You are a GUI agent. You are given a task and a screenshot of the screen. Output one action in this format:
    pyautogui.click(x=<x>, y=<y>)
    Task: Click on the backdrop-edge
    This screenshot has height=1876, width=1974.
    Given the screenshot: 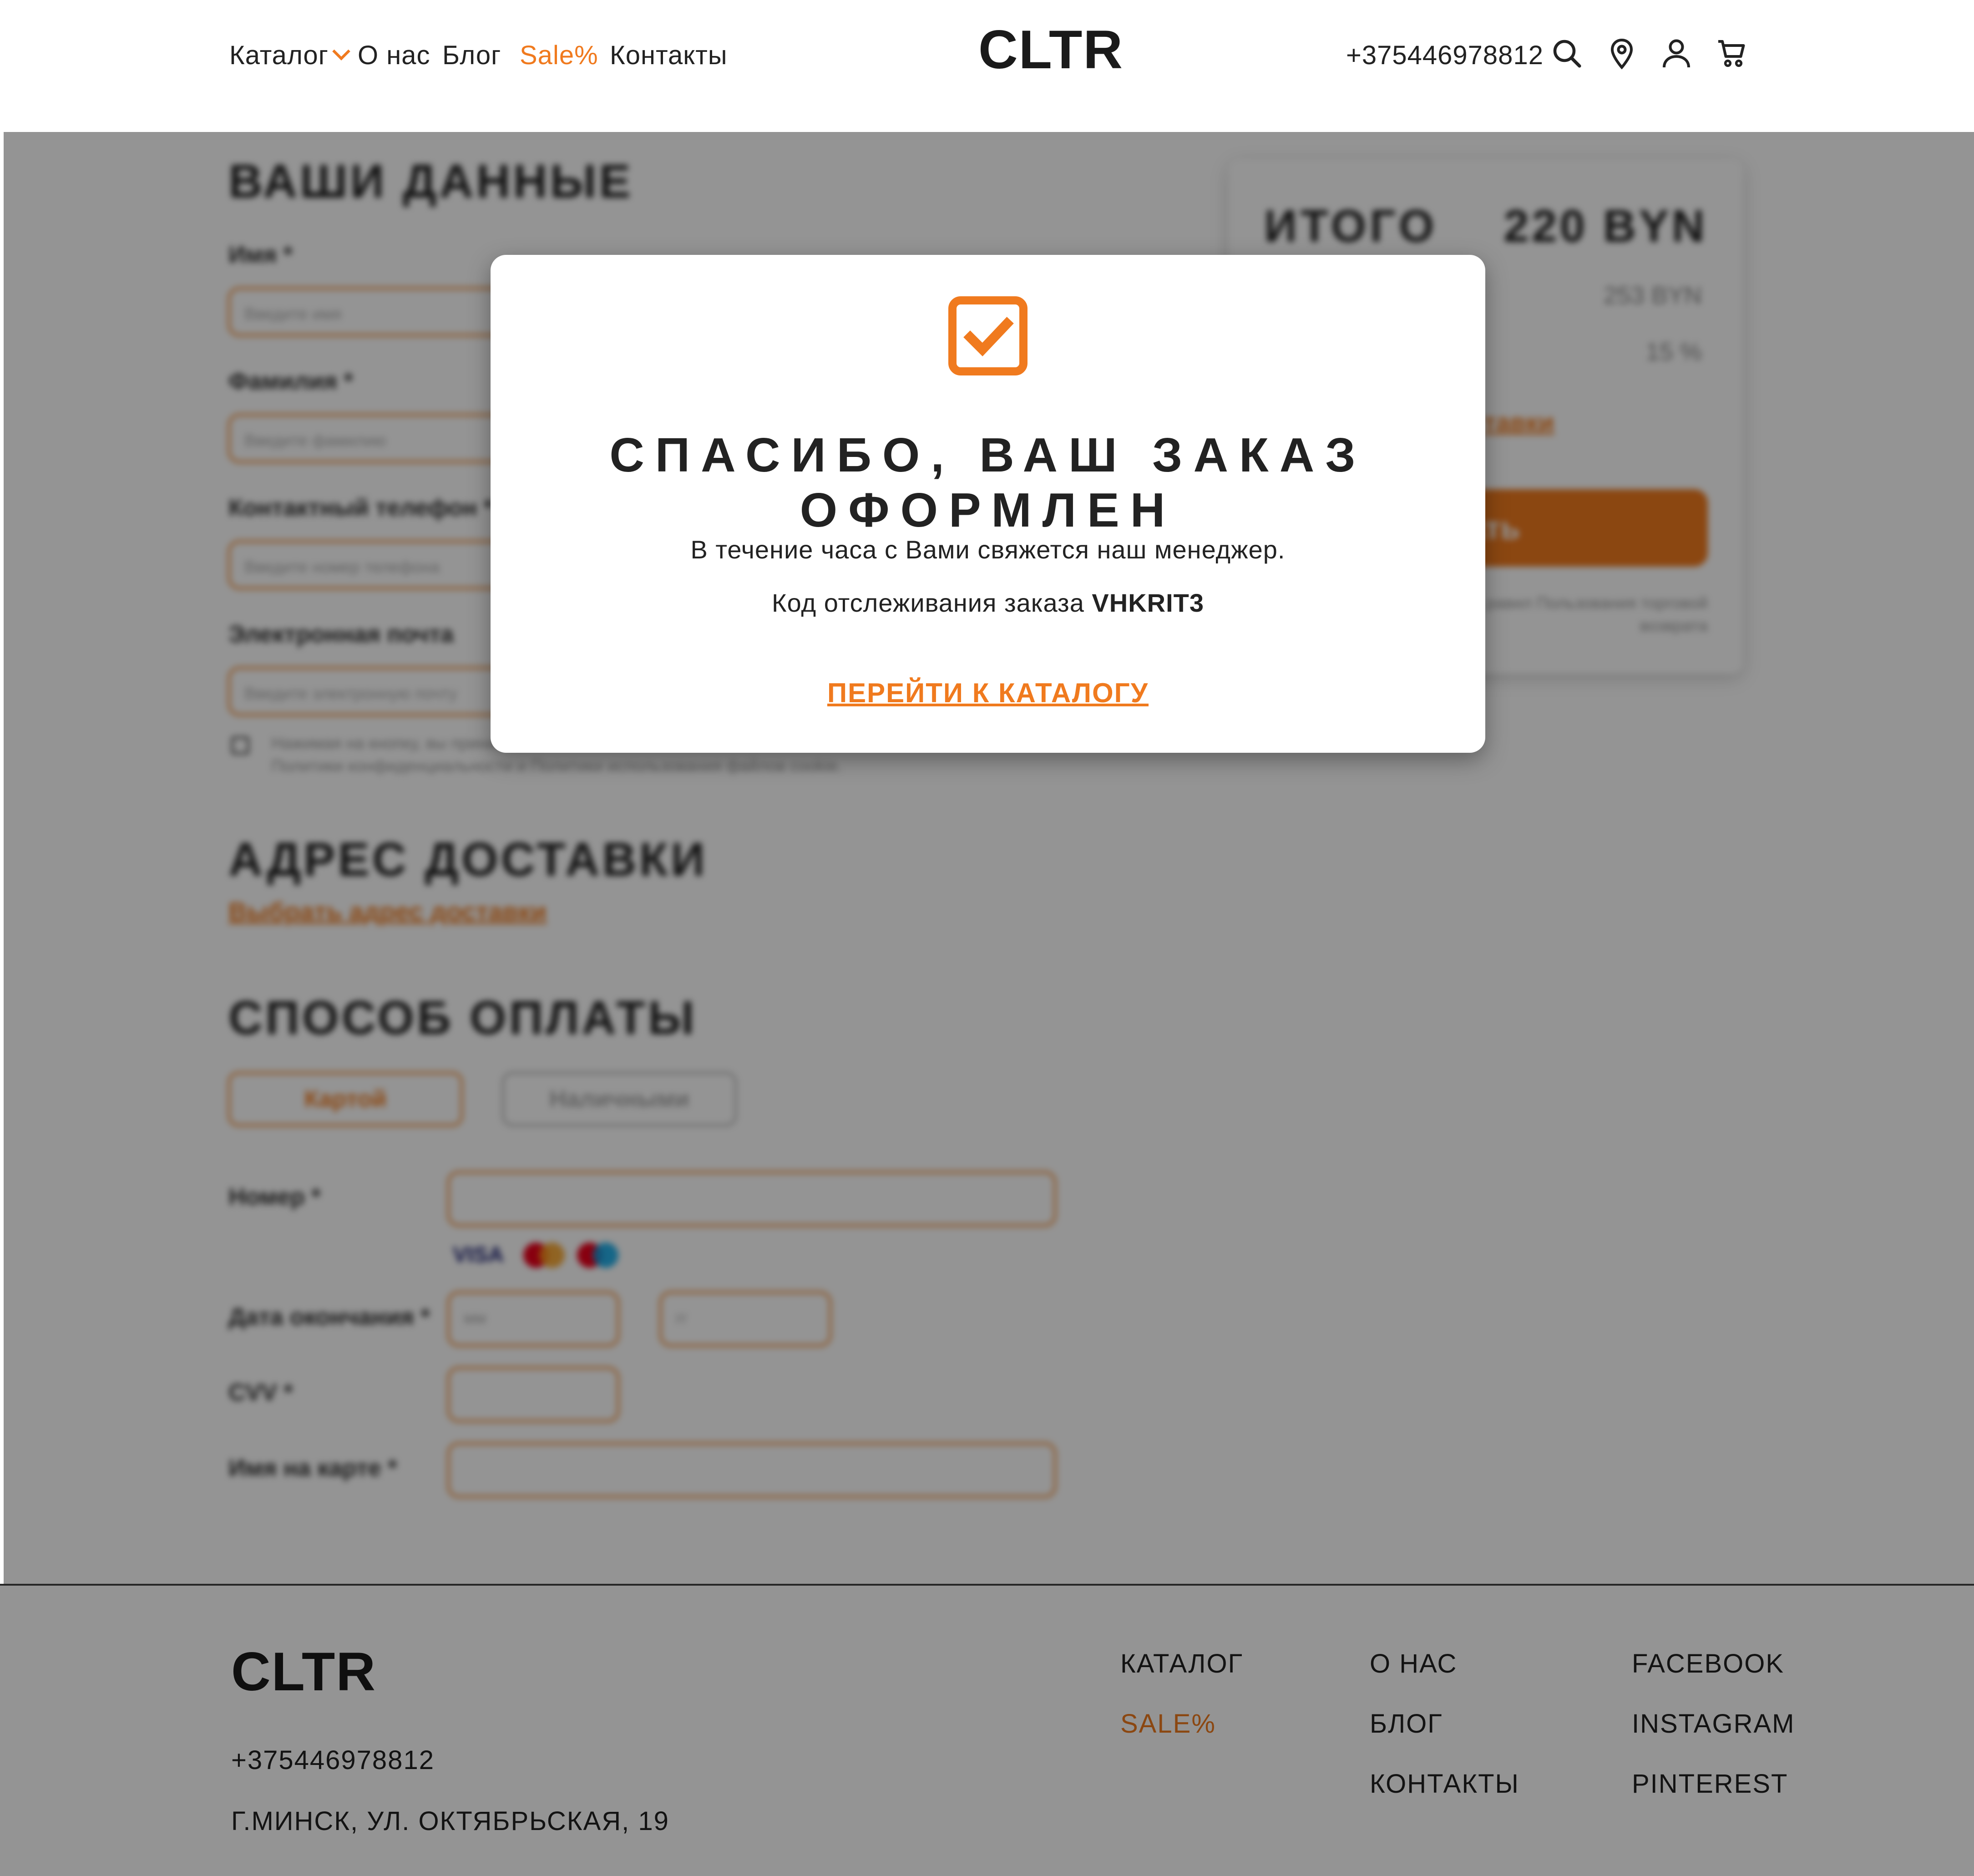 What is the action you would take?
    pyautogui.click(x=2, y=858)
    